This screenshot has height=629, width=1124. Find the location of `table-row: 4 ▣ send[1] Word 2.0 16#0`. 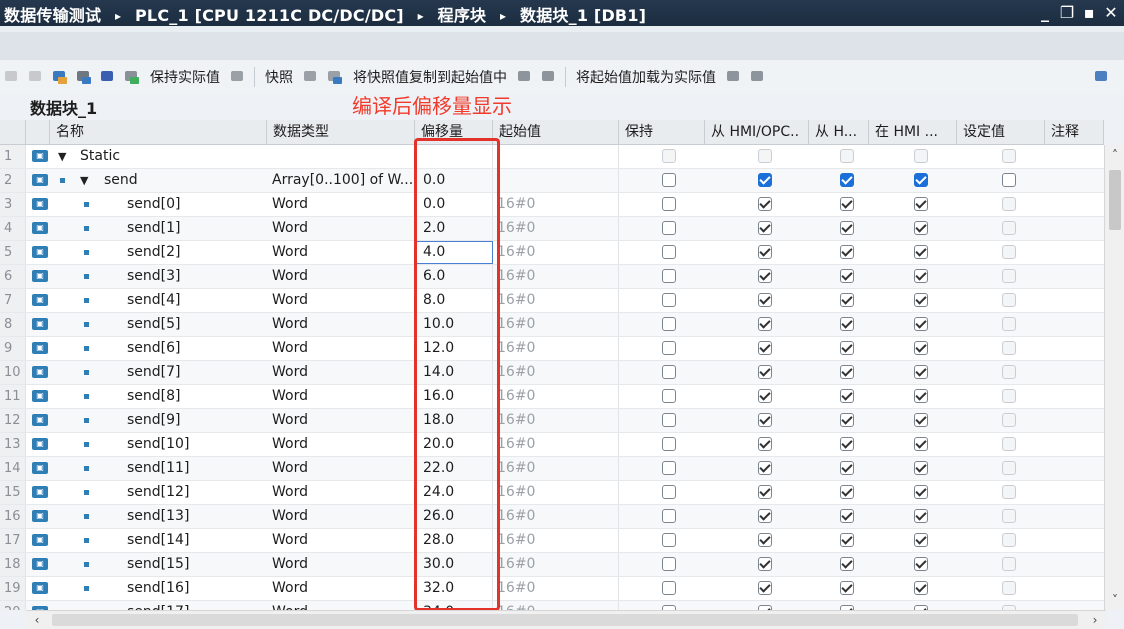

table-row: 4 ▣ send[1] Word 2.0 16#0 is located at coordinates (552, 229).